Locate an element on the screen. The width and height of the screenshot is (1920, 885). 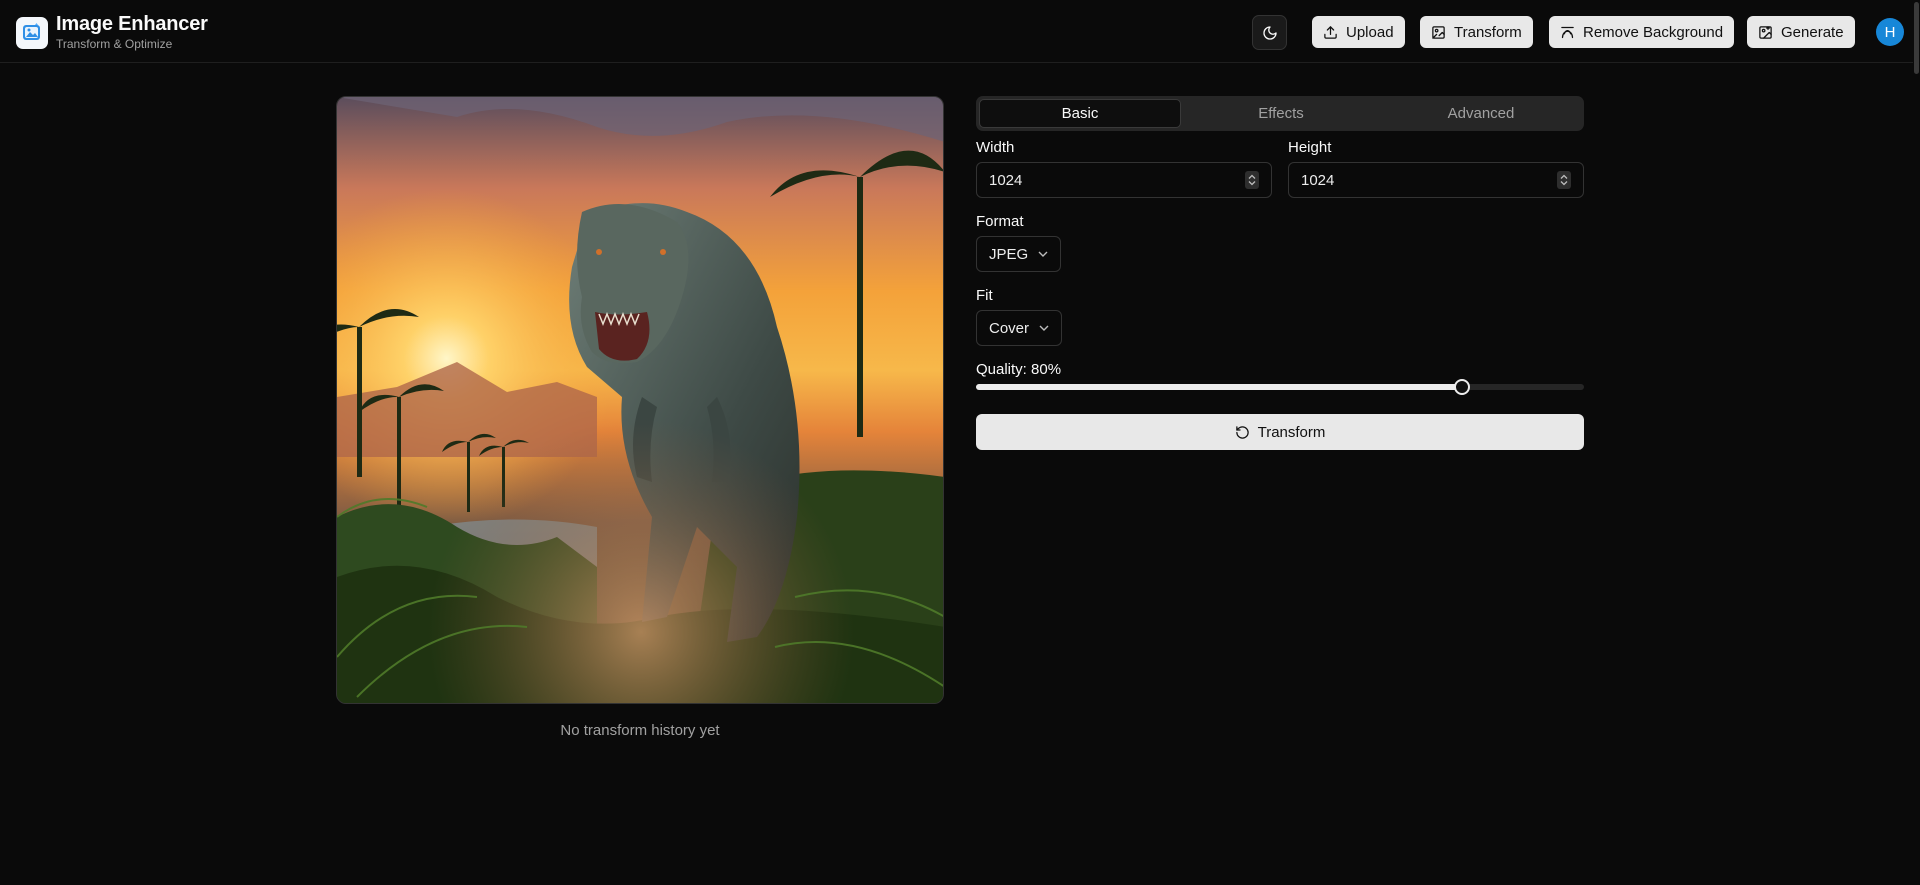
quality-slider-track is located at coordinates (1280, 387).